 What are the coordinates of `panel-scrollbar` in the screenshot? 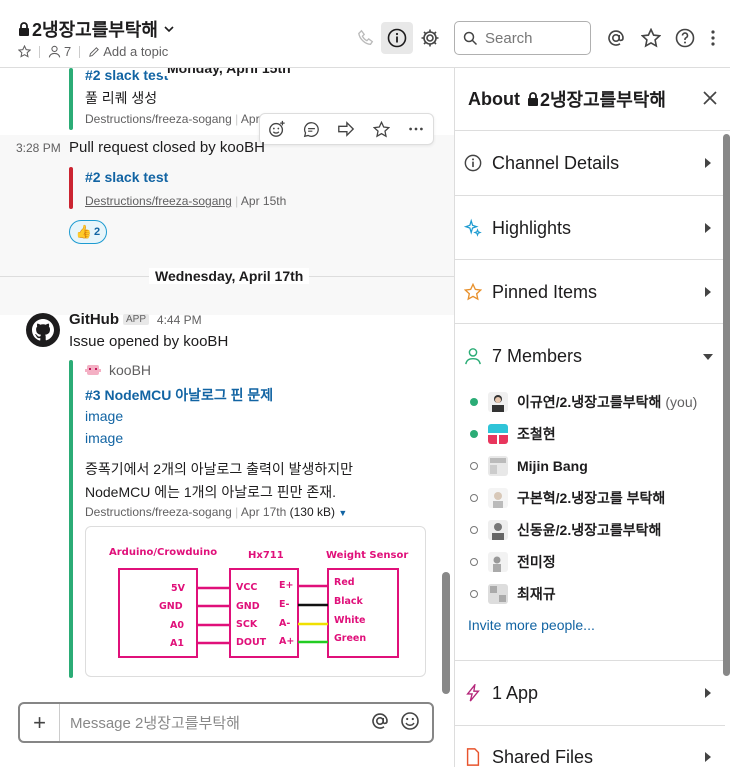 It's located at (726, 405).